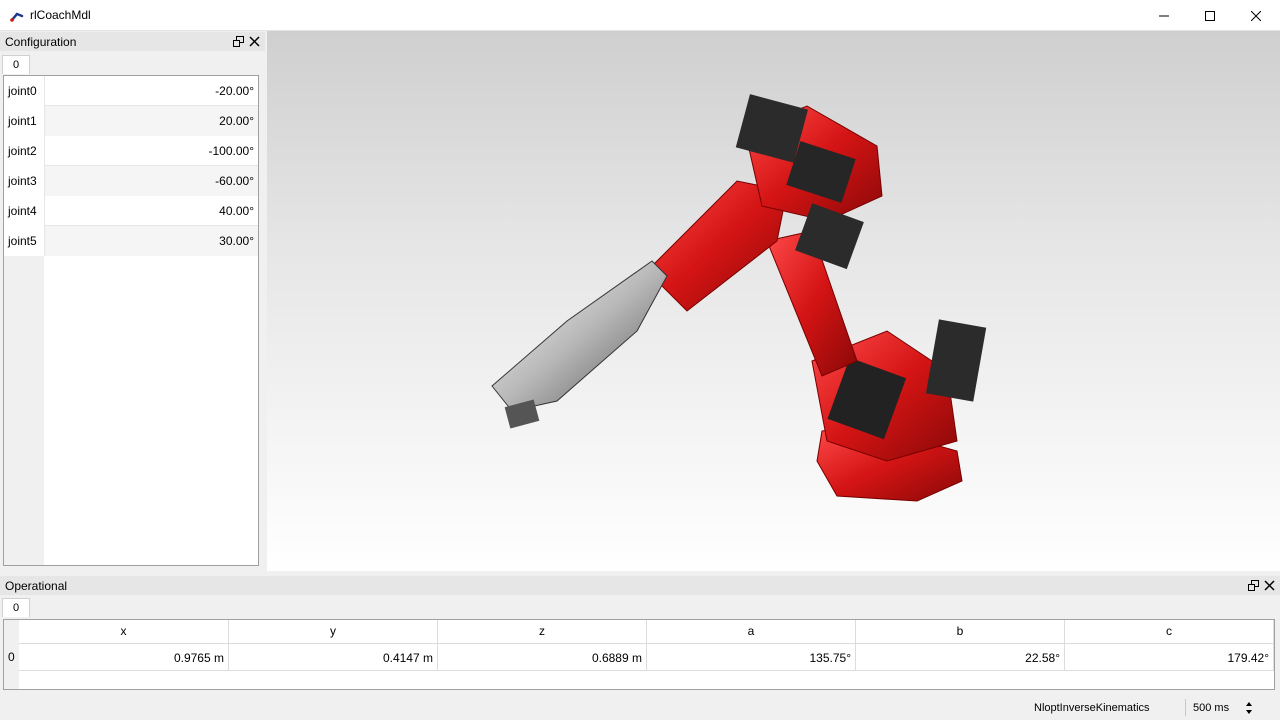 Image resolution: width=1280 pixels, height=720 pixels. Describe the element at coordinates (24, 181) in the screenshot. I see `joint-label: joint3` at that location.